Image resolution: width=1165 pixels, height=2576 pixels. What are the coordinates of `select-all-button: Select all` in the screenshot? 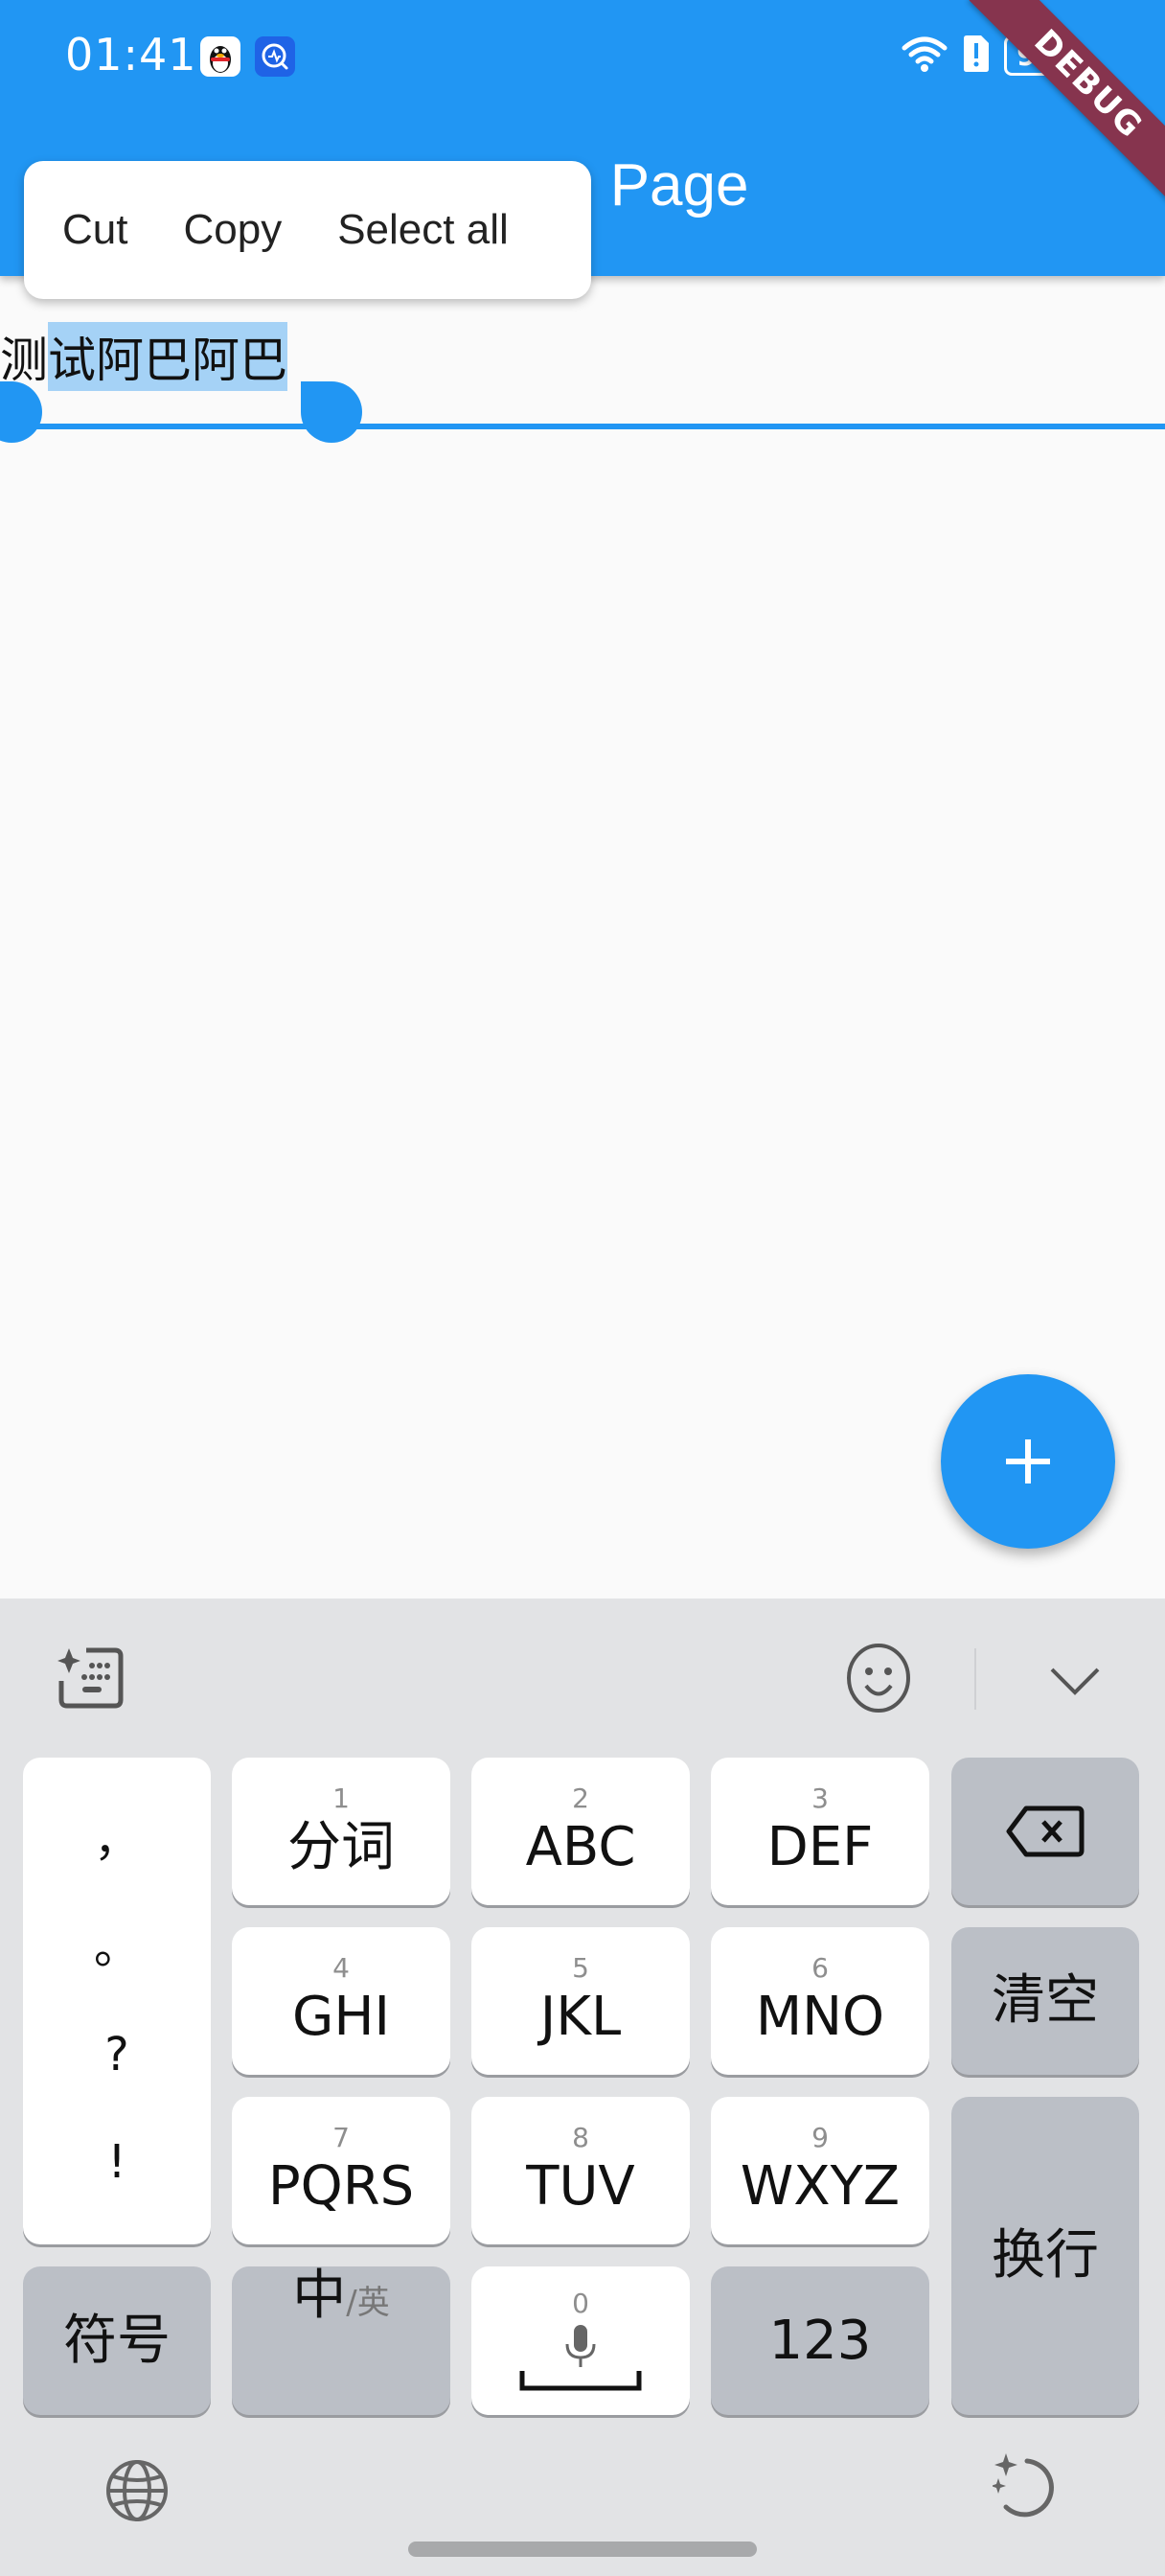 It's located at (423, 230).